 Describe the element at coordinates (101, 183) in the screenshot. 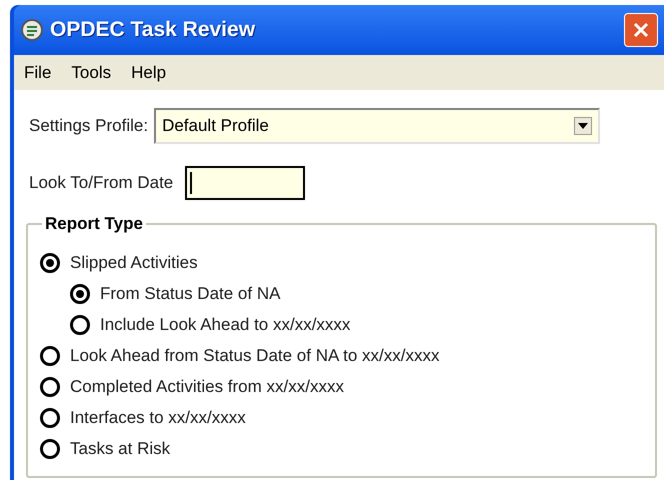

I see `field-label: Look To/From Date` at that location.